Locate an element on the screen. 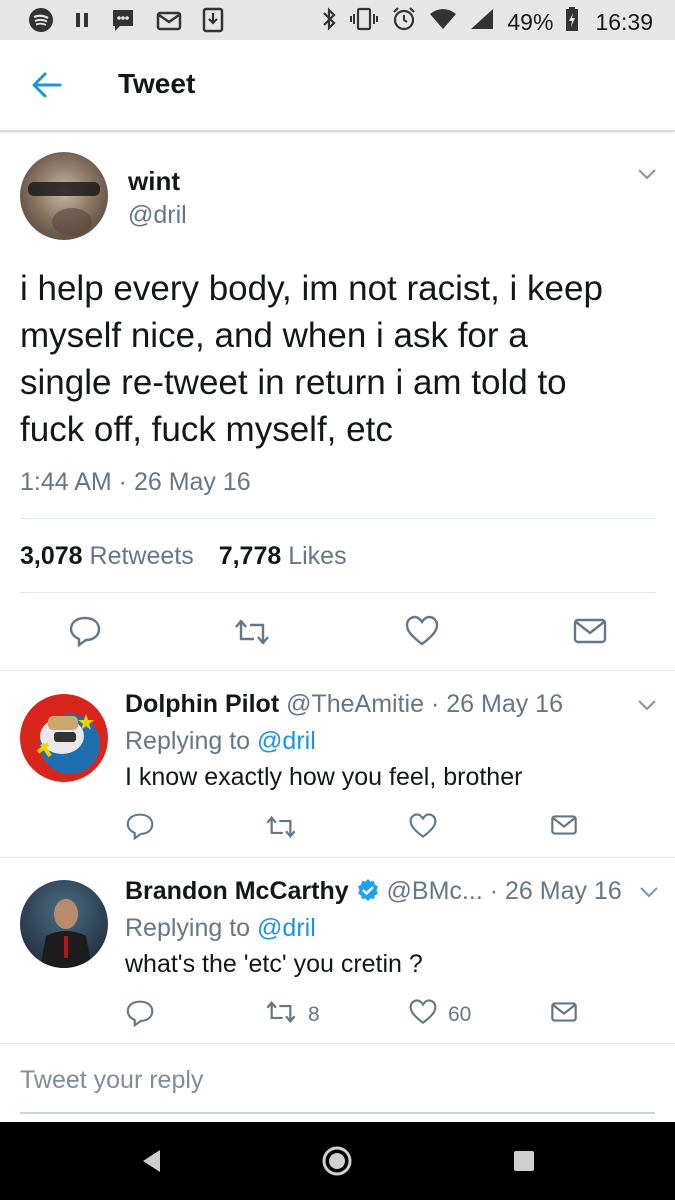 The height and width of the screenshot is (1200, 675). author-name: wint is located at coordinates (154, 181).